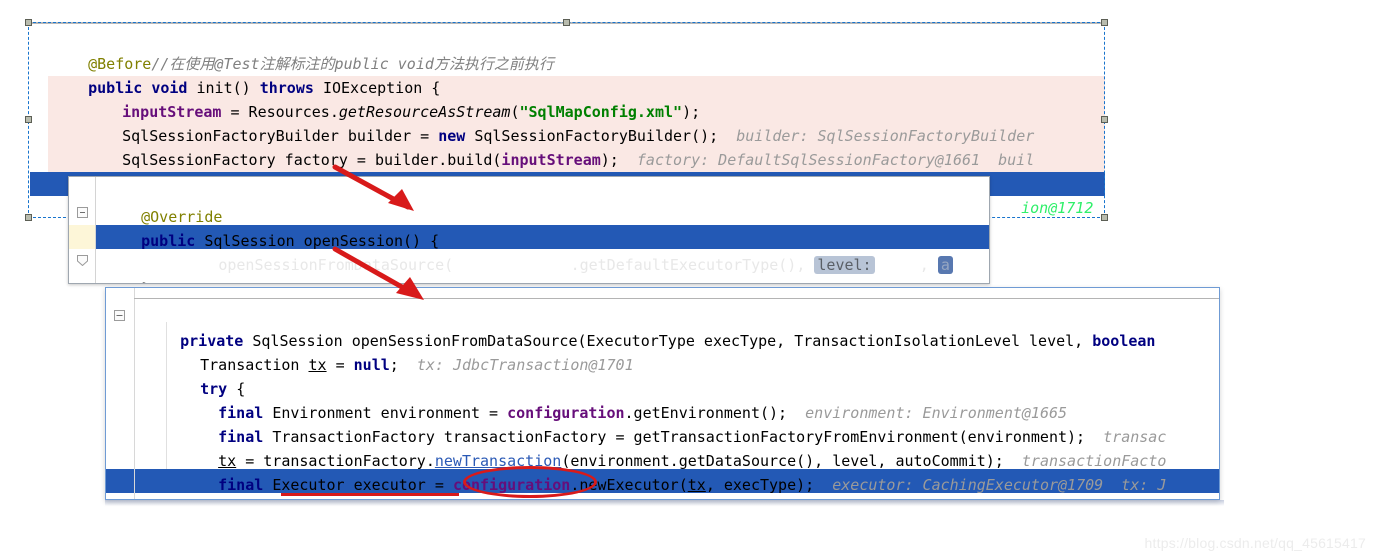  What do you see at coordinates (340, 365) in the screenshot?
I see `plain-token: =` at bounding box center [340, 365].